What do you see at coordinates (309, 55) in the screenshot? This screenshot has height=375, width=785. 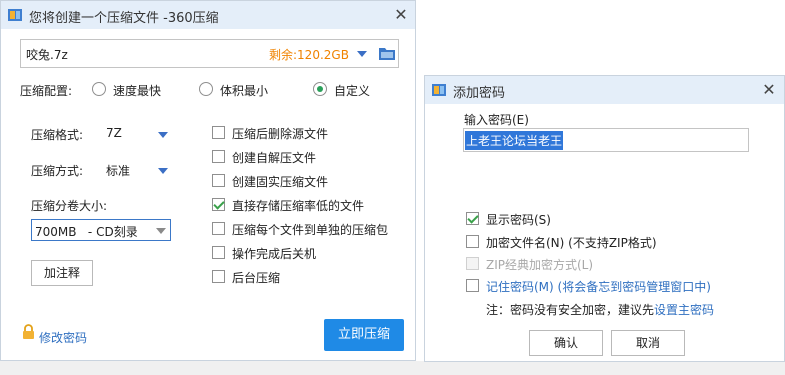 I see `free-space-label: 剩余:120.2GB` at bounding box center [309, 55].